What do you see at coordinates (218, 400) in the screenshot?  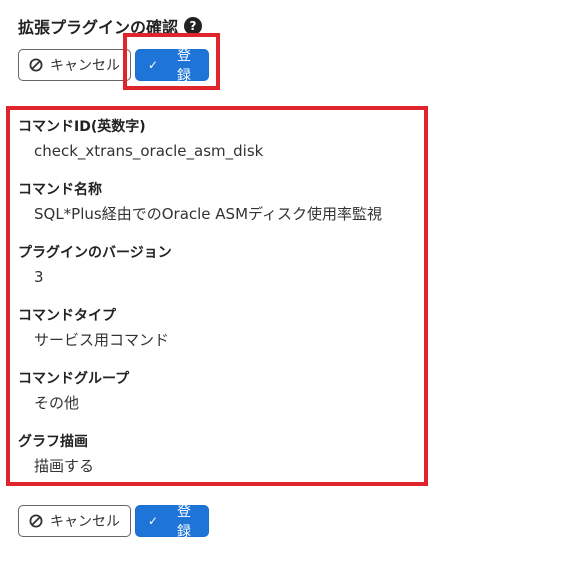 I see `field-command-group: コマンドグループ その他` at bounding box center [218, 400].